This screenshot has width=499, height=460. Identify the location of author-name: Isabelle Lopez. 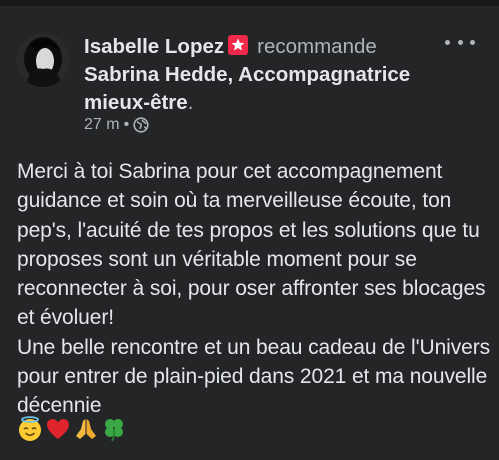
(154, 46).